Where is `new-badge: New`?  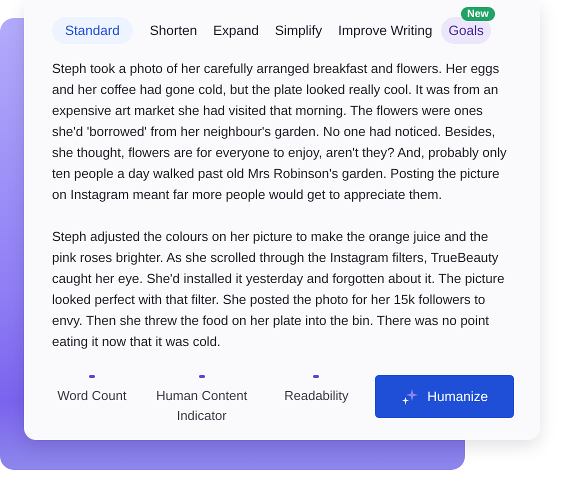 new-badge: New is located at coordinates (478, 14).